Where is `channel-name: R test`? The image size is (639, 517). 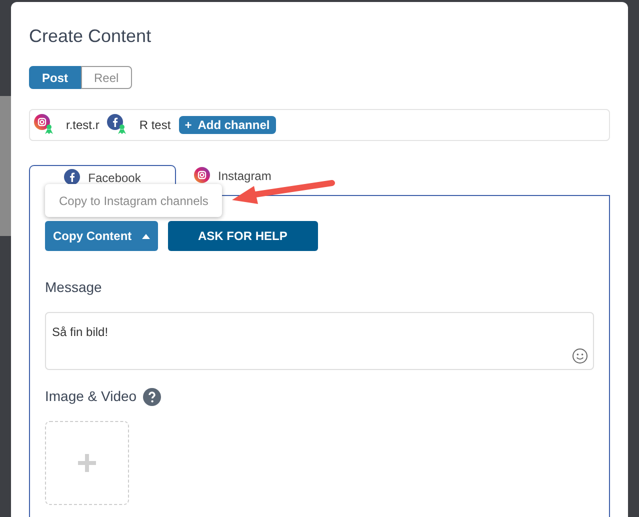
channel-name: R test is located at coordinates (155, 125).